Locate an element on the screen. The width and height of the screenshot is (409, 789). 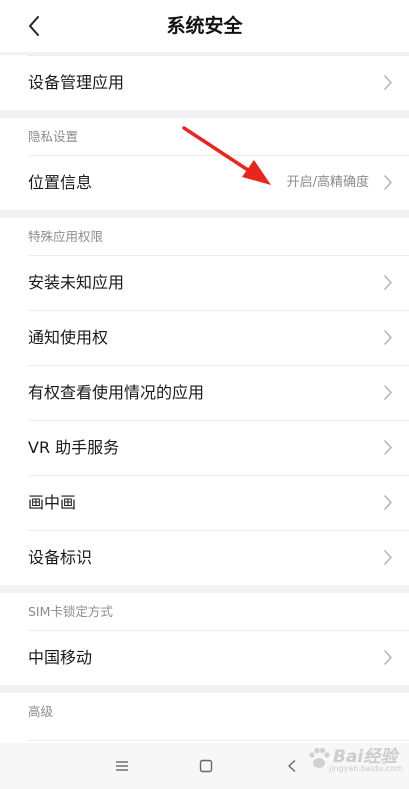
home-button is located at coordinates (206, 766).